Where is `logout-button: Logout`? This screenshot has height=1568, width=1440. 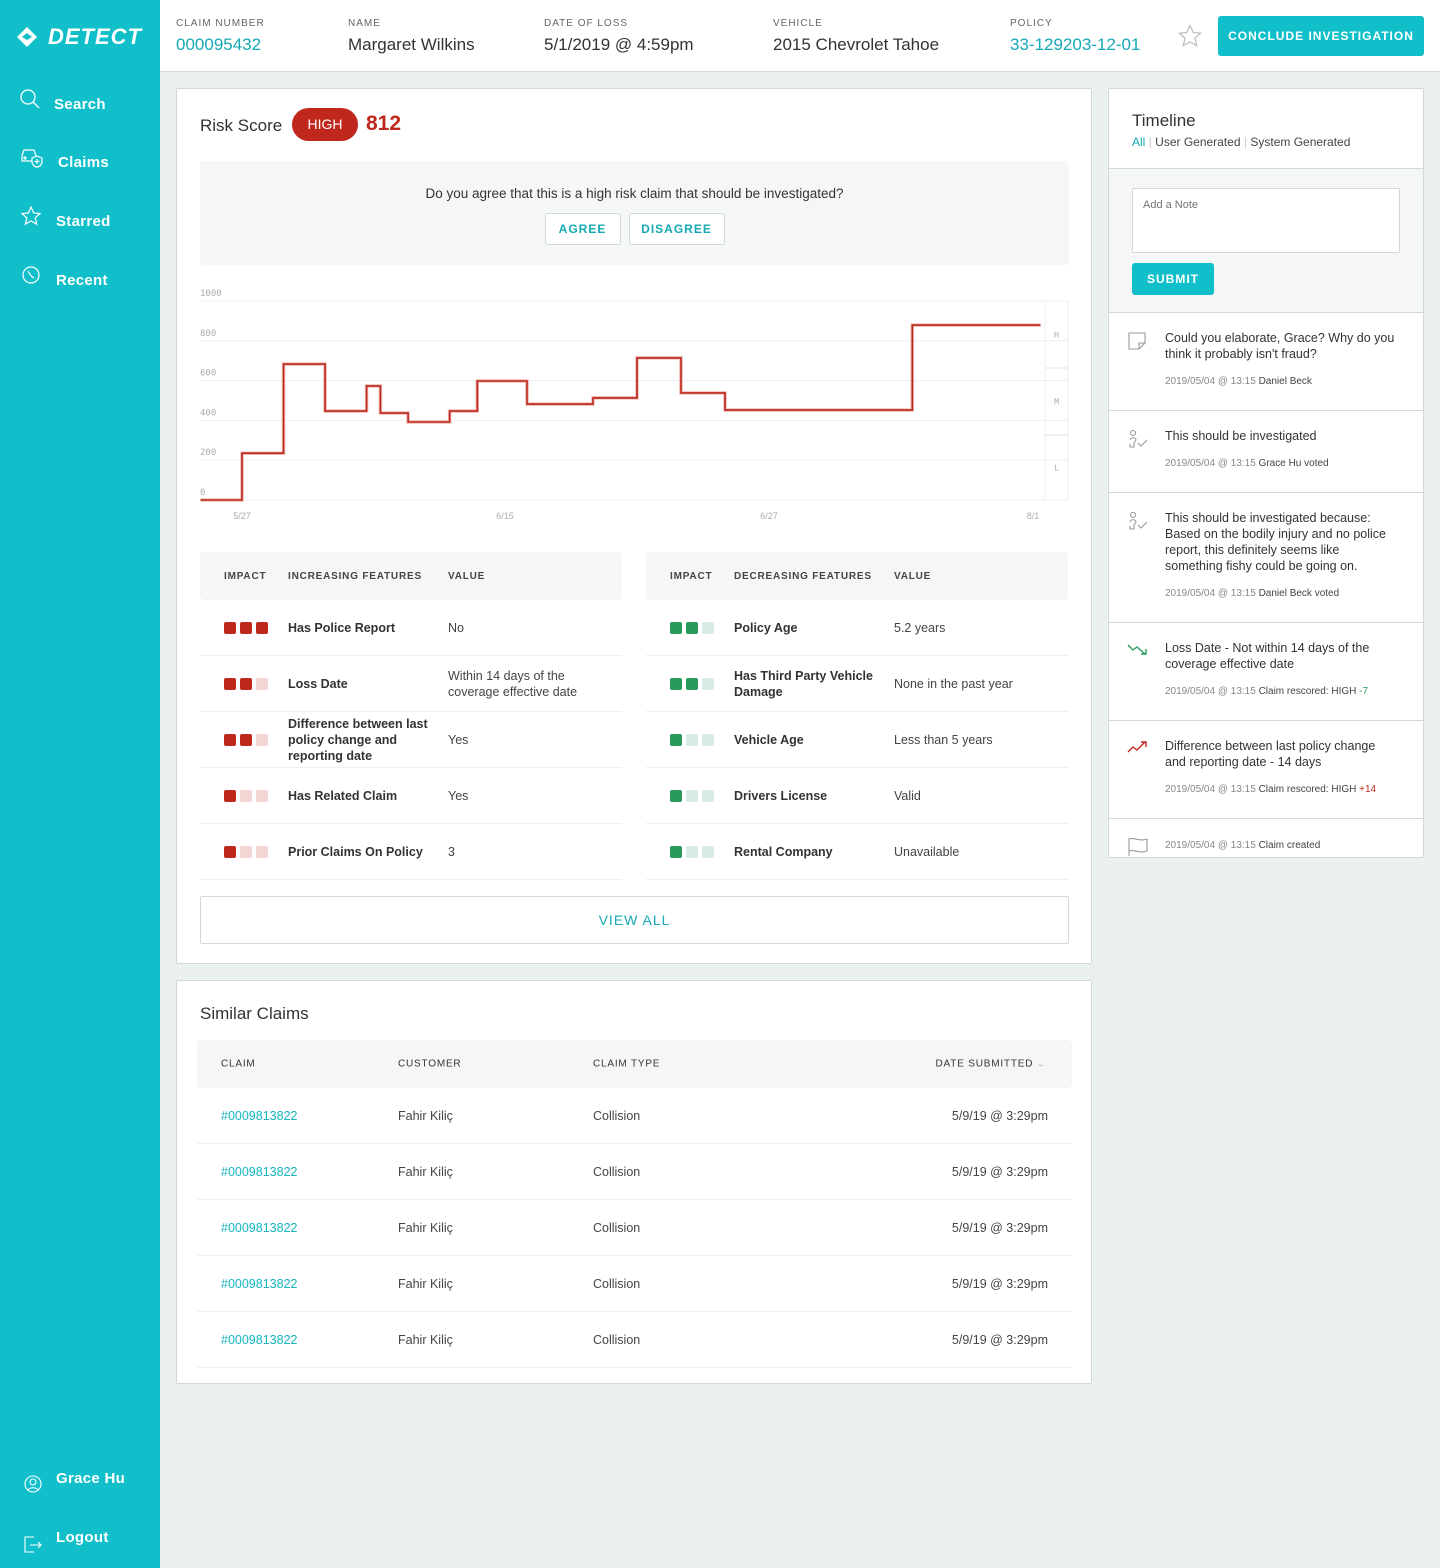 logout-button: Logout is located at coordinates (66, 1544).